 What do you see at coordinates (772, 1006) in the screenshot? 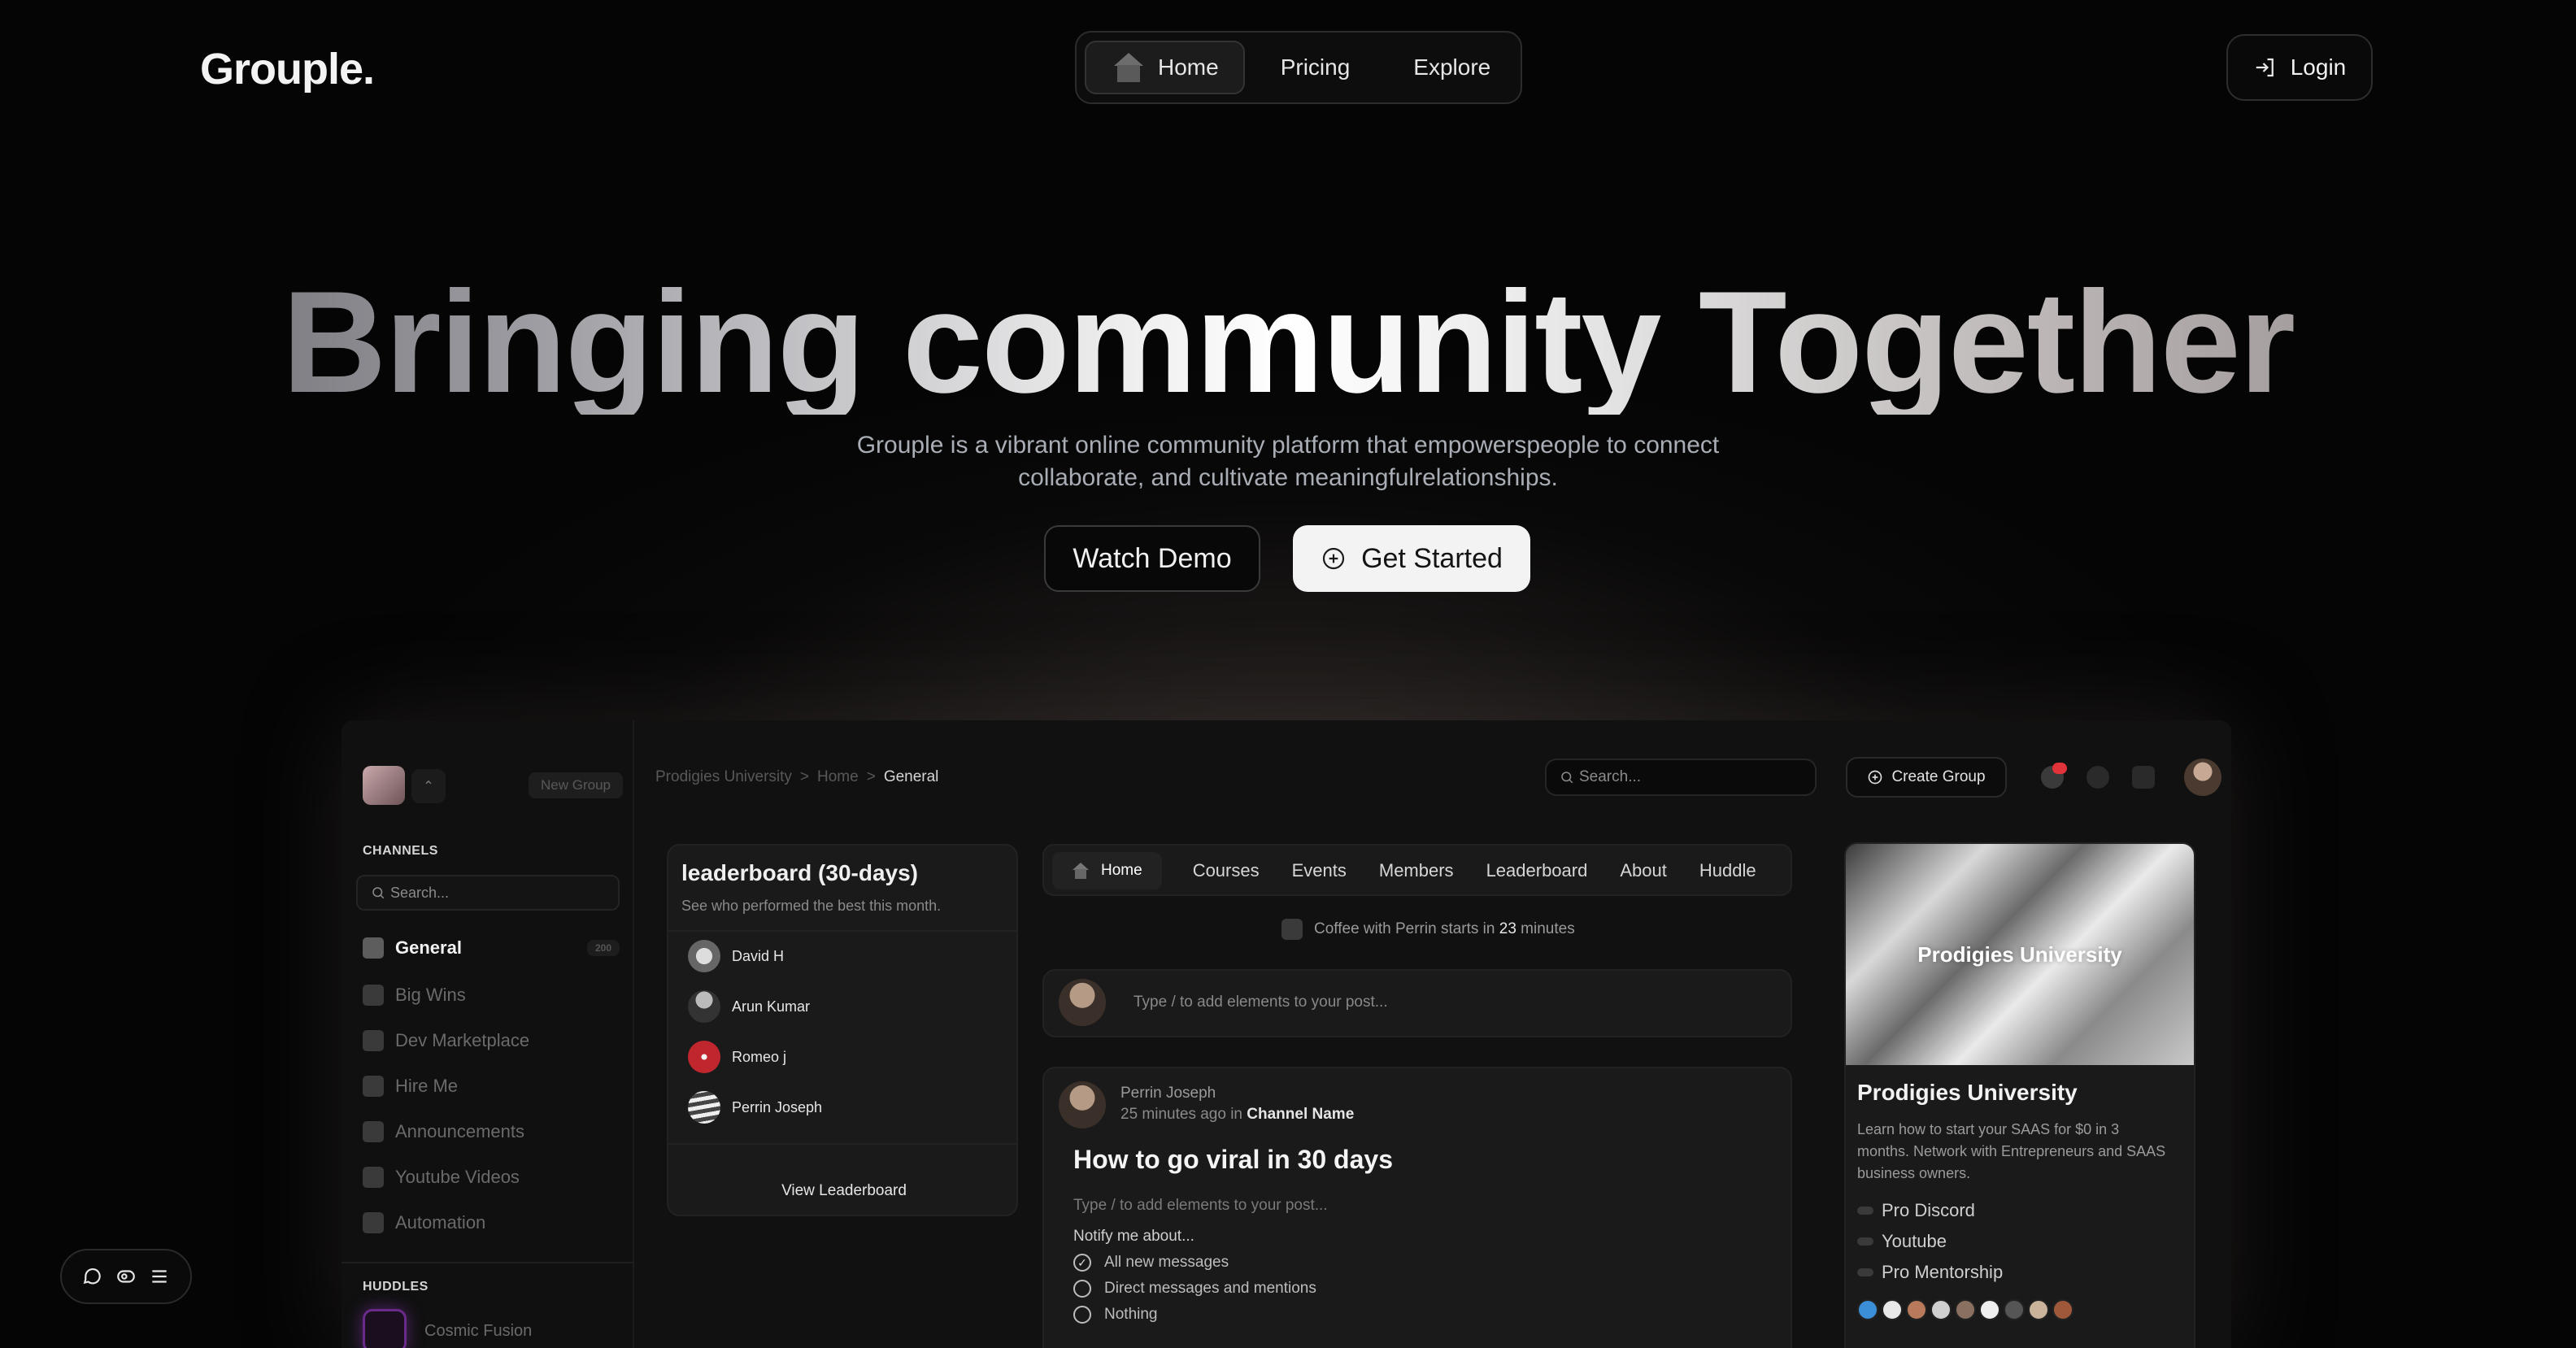
I see `member-name: Arun Kumar` at bounding box center [772, 1006].